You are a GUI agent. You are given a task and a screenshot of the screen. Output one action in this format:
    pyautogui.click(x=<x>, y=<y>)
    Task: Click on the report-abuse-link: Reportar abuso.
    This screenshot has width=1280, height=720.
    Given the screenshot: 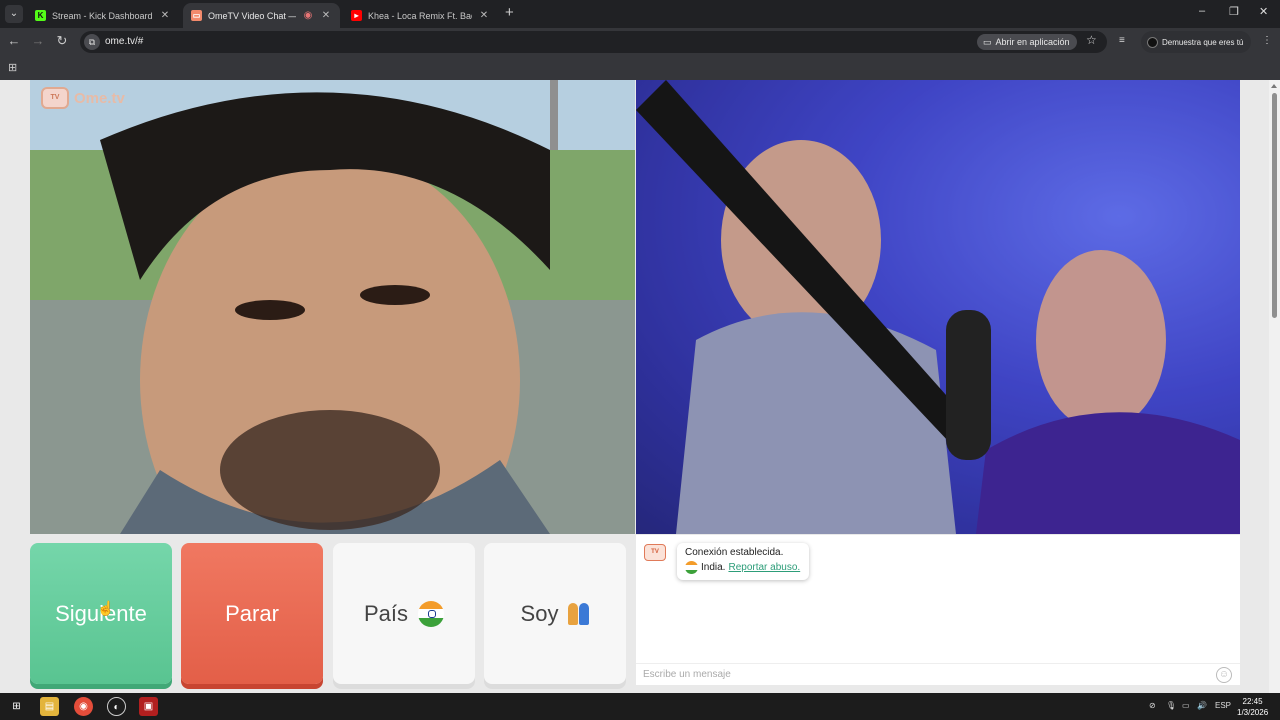 What is the action you would take?
    pyautogui.click(x=764, y=567)
    